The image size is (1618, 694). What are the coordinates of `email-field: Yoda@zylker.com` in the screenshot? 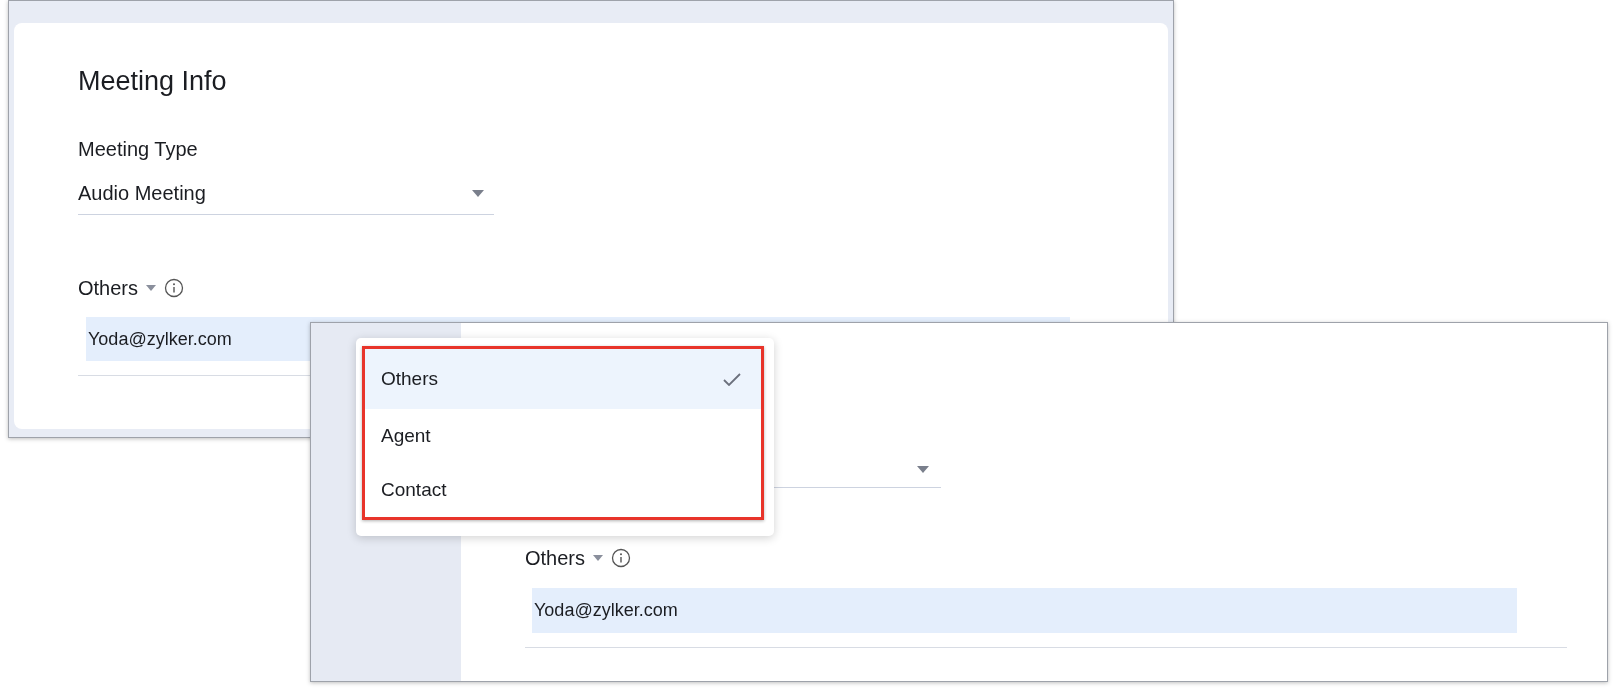 It's located at (1024, 610).